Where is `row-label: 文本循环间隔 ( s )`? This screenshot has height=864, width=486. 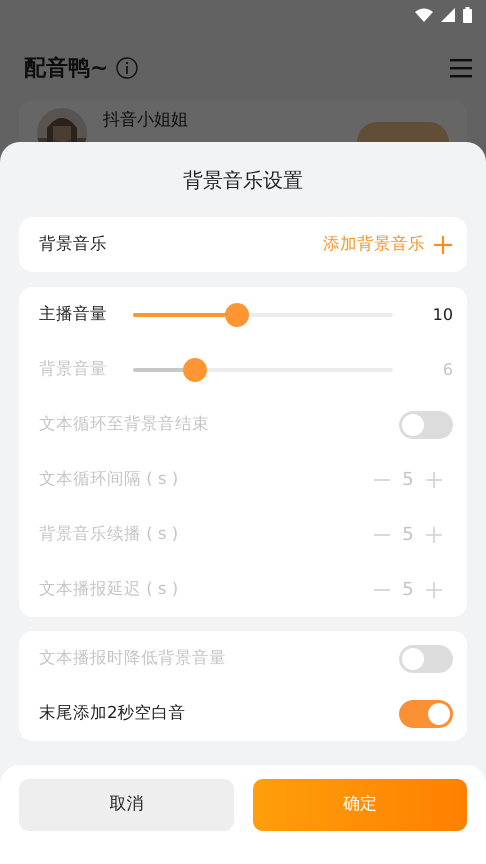
row-label: 文本循环间隔 ( s ) is located at coordinates (108, 479).